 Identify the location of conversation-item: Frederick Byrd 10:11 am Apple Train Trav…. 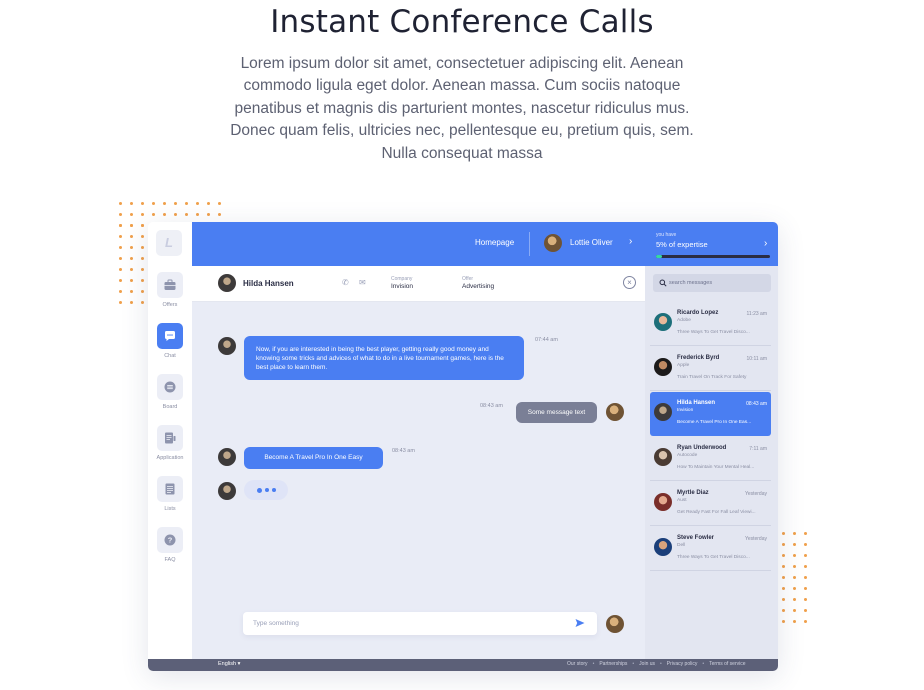
(710, 369).